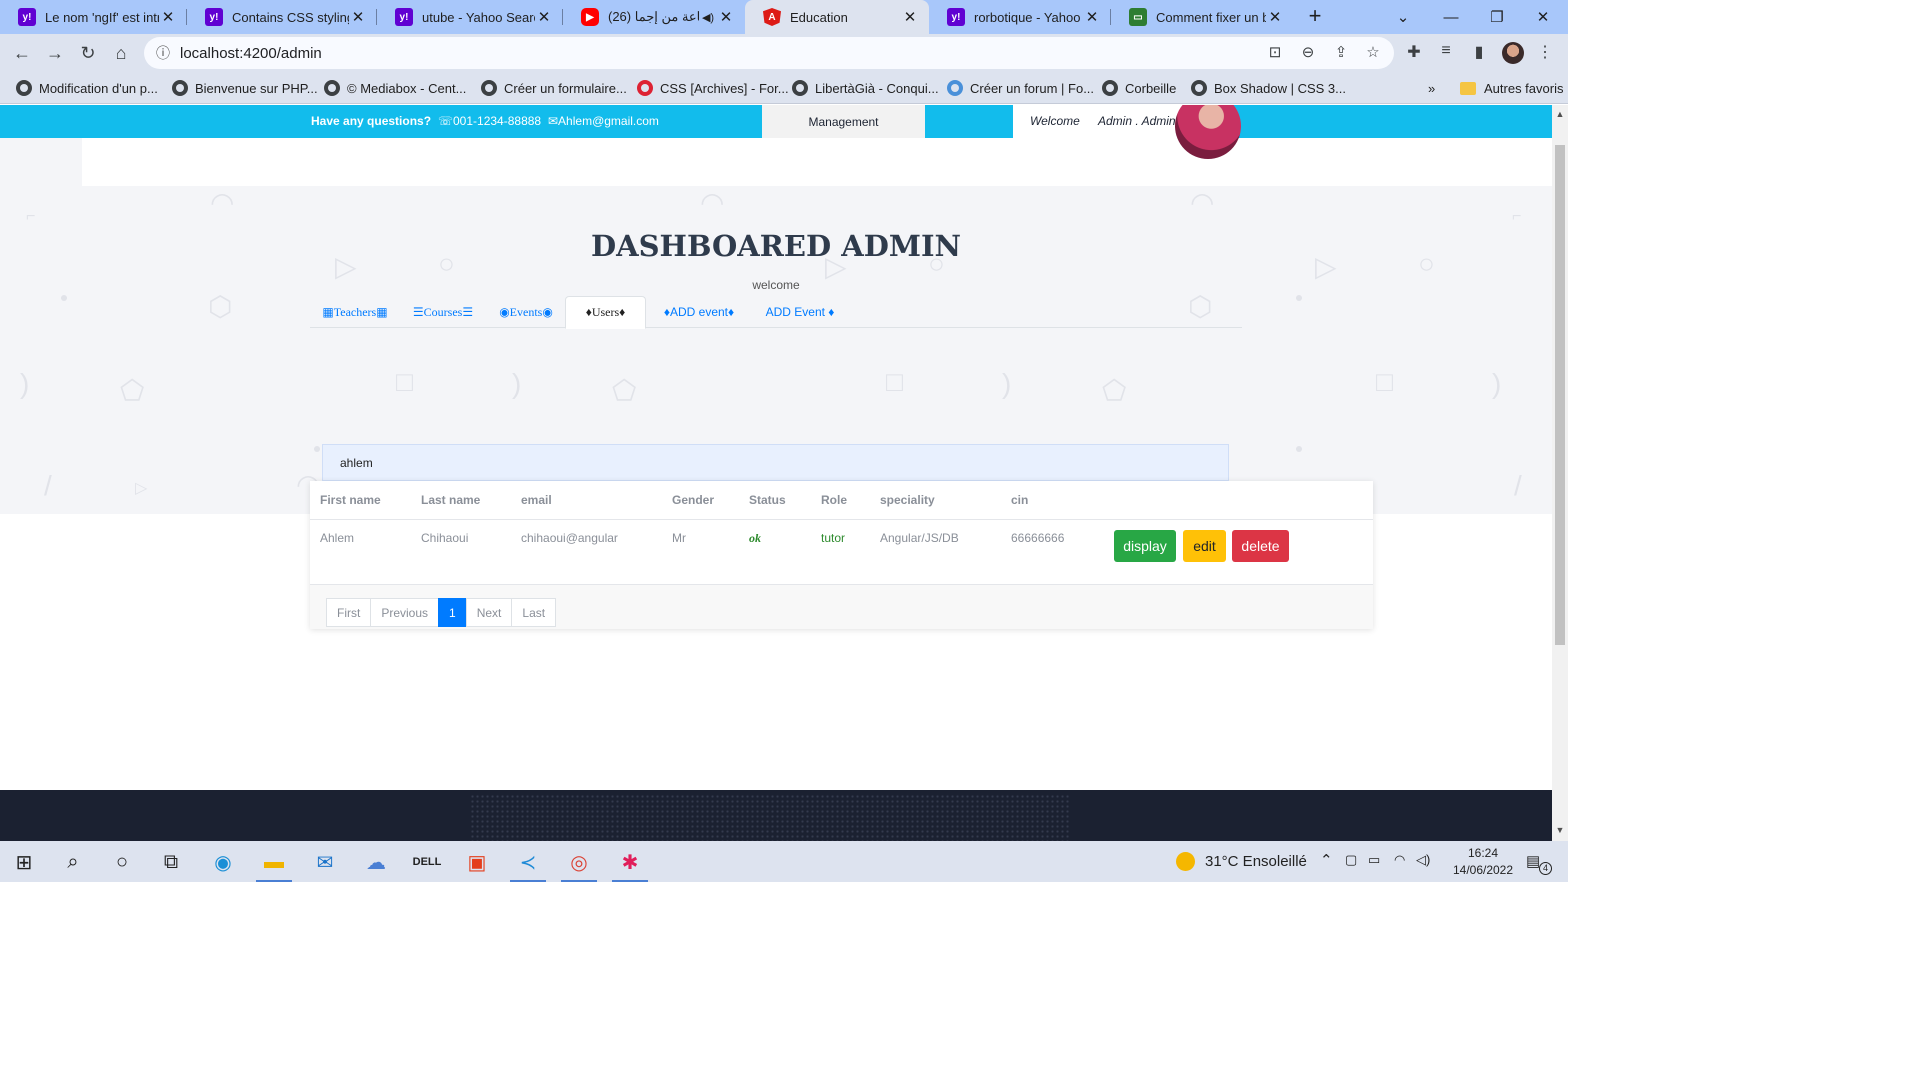 The width and height of the screenshot is (1920, 1080). Describe the element at coordinates (534, 612) in the screenshot. I see `page-last-button: Last` at that location.